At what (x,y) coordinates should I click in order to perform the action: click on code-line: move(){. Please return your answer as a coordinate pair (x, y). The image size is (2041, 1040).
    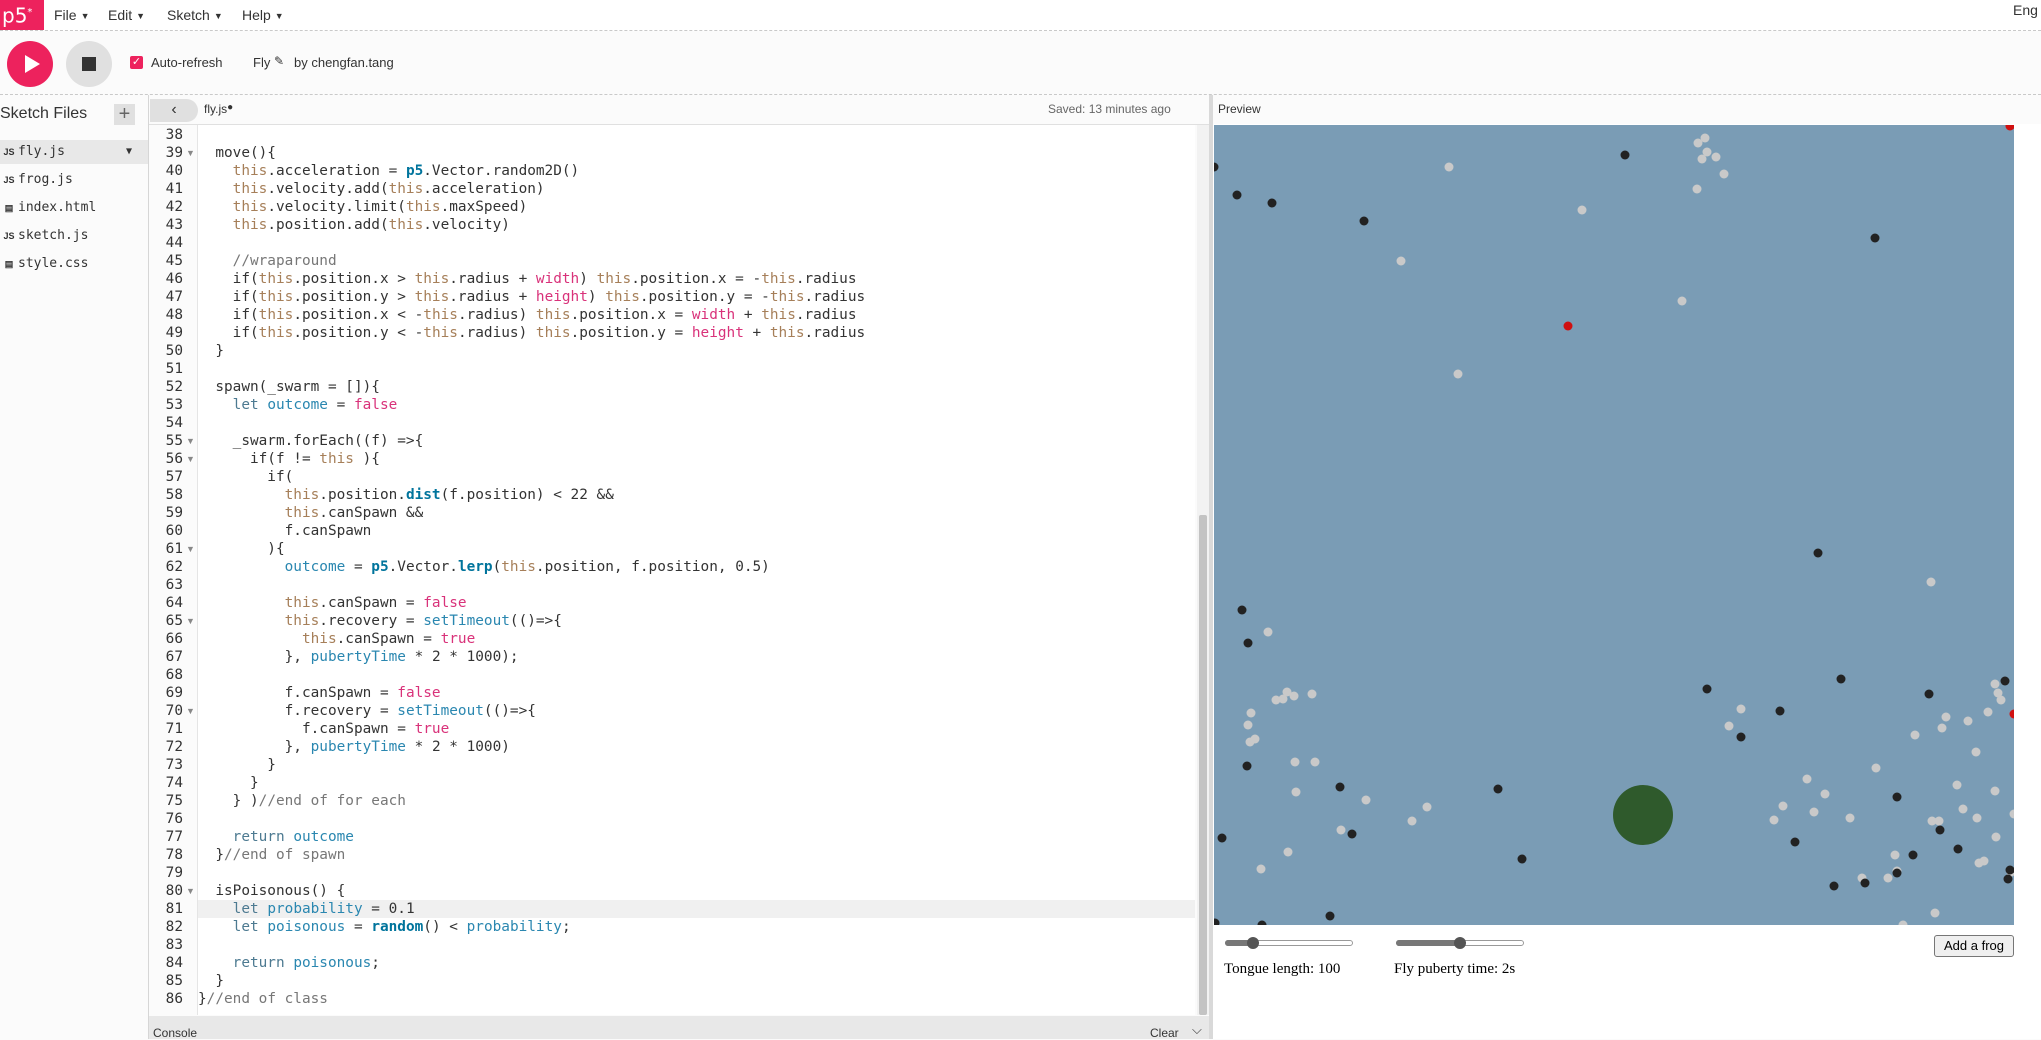
    Looking at the image, I should click on (696, 153).